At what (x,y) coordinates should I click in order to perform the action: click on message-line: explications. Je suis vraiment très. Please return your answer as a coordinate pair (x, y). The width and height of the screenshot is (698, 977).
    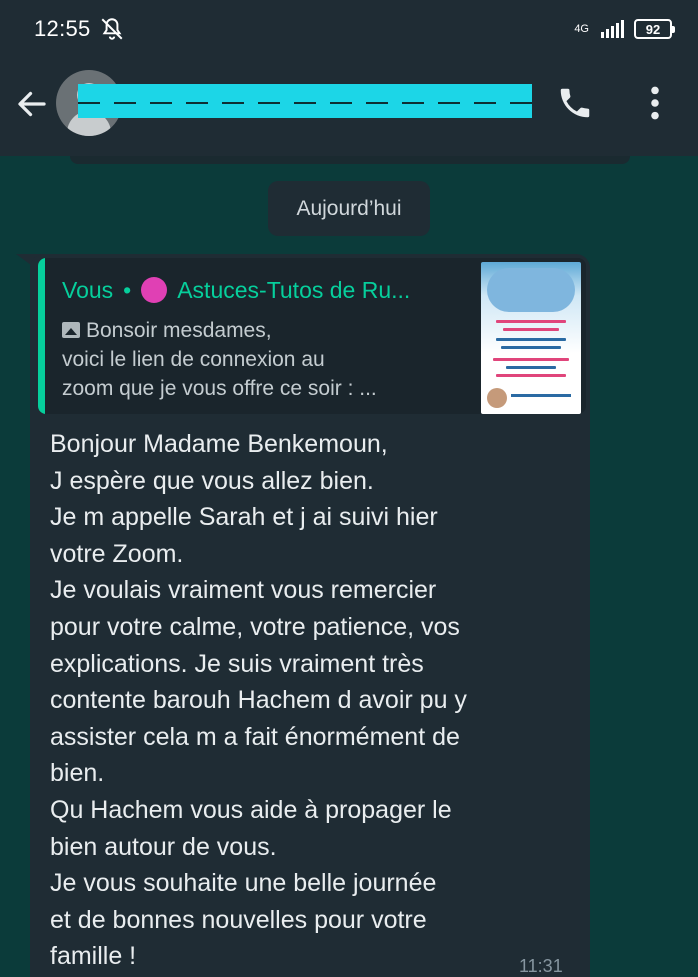
    Looking at the image, I should click on (237, 663).